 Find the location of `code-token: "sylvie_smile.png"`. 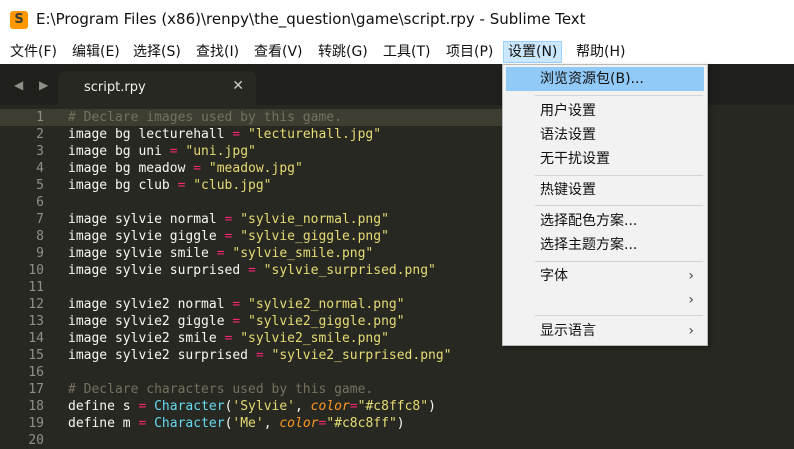

code-token: "sylvie_smile.png" is located at coordinates (303, 253).